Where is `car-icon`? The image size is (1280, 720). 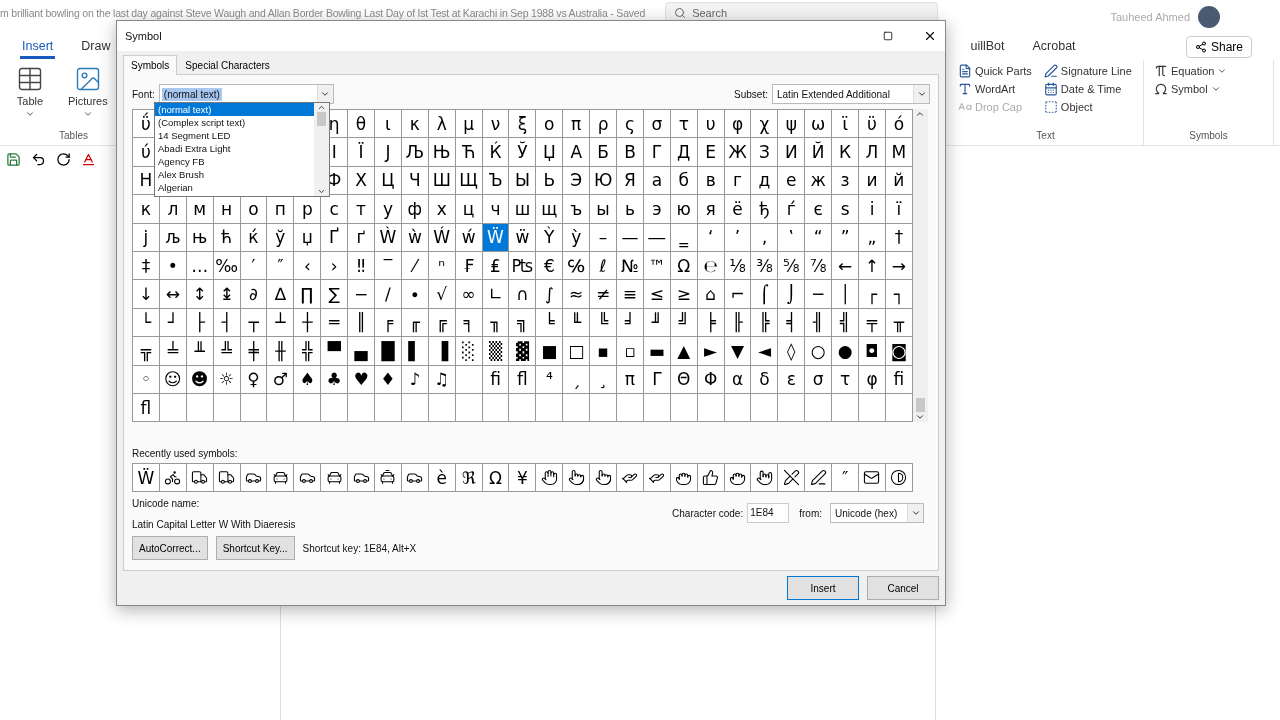
car-icon is located at coordinates (280, 478).